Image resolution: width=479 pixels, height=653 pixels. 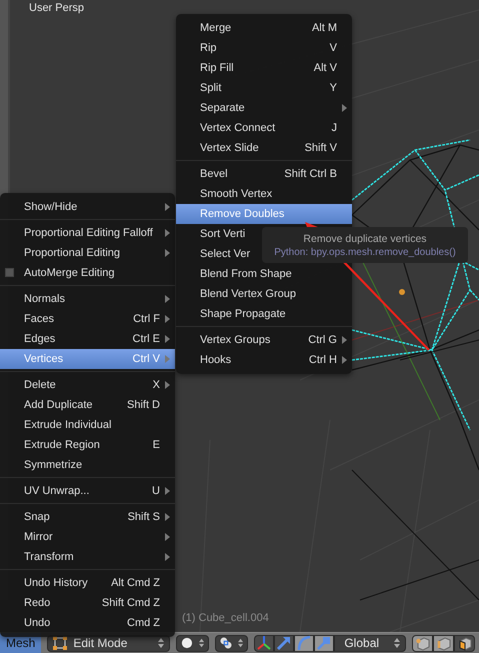 I want to click on cube-edge-icon, so click(x=444, y=643).